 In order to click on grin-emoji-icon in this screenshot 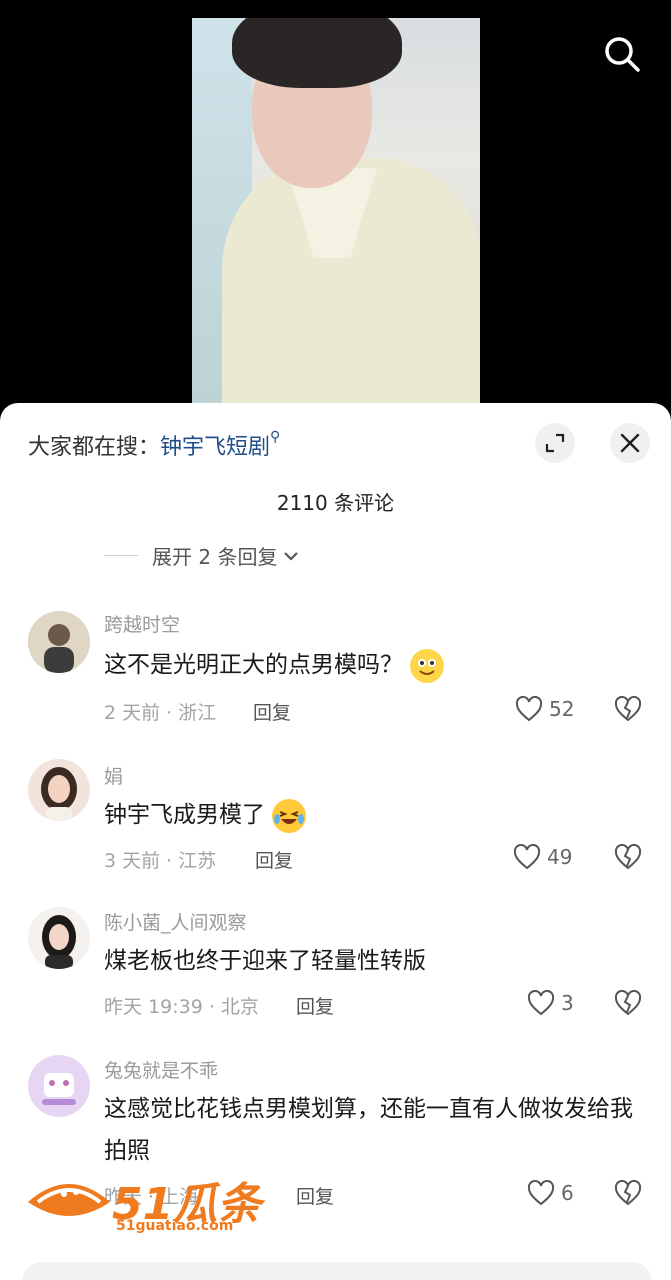, I will do `click(427, 665)`.